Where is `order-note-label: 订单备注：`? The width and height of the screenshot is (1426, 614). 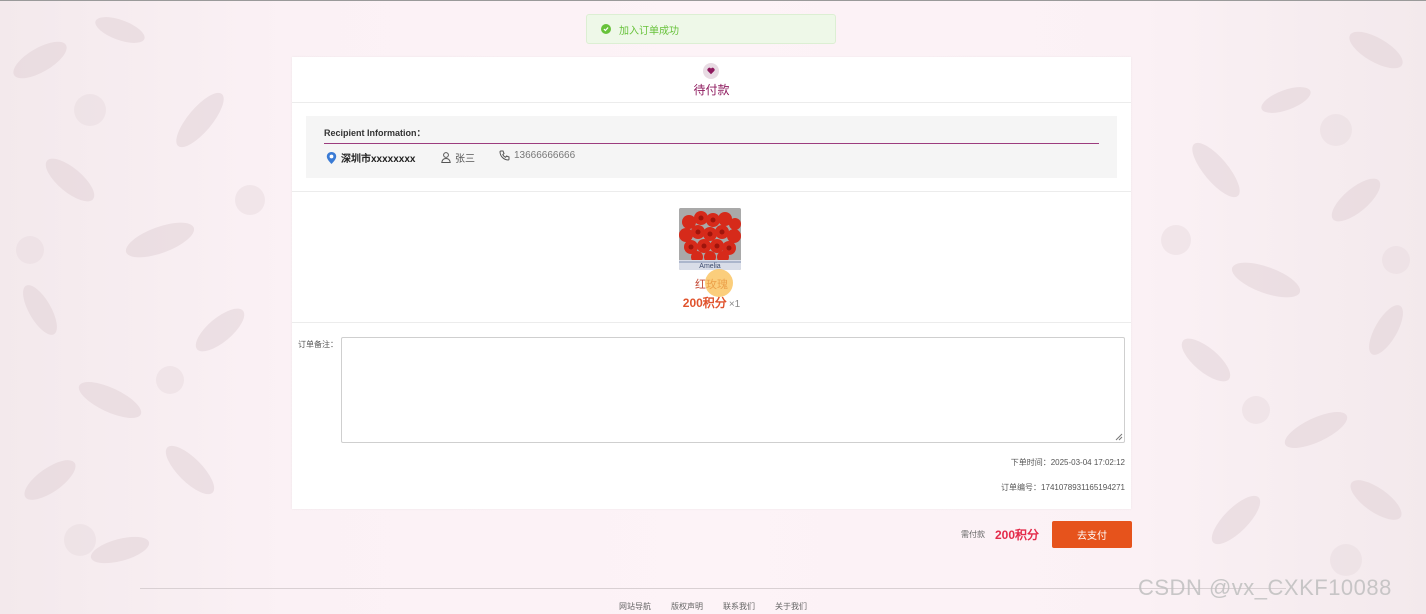
order-note-label: 订单备注： is located at coordinates (318, 344).